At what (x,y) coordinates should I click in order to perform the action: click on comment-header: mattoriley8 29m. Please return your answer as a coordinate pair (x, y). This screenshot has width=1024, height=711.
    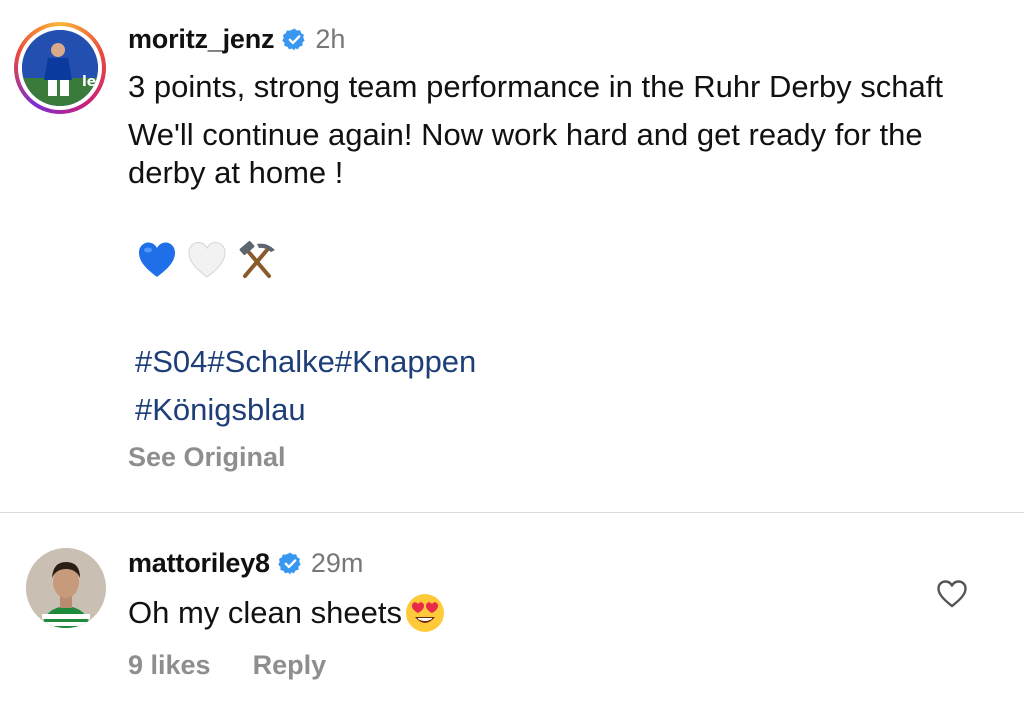
    Looking at the image, I should click on (245, 563).